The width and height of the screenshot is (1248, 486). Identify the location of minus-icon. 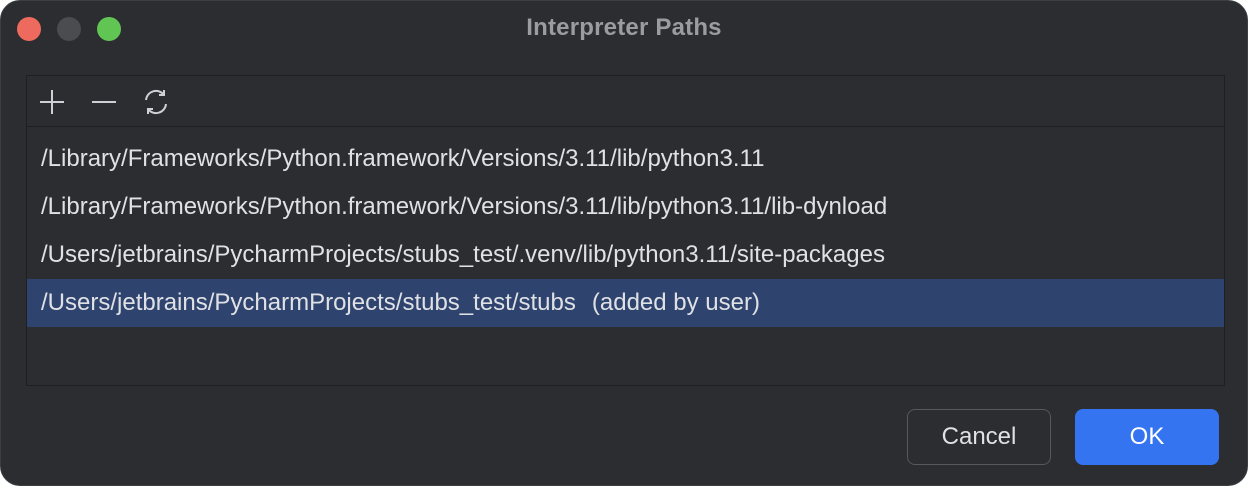
(104, 102).